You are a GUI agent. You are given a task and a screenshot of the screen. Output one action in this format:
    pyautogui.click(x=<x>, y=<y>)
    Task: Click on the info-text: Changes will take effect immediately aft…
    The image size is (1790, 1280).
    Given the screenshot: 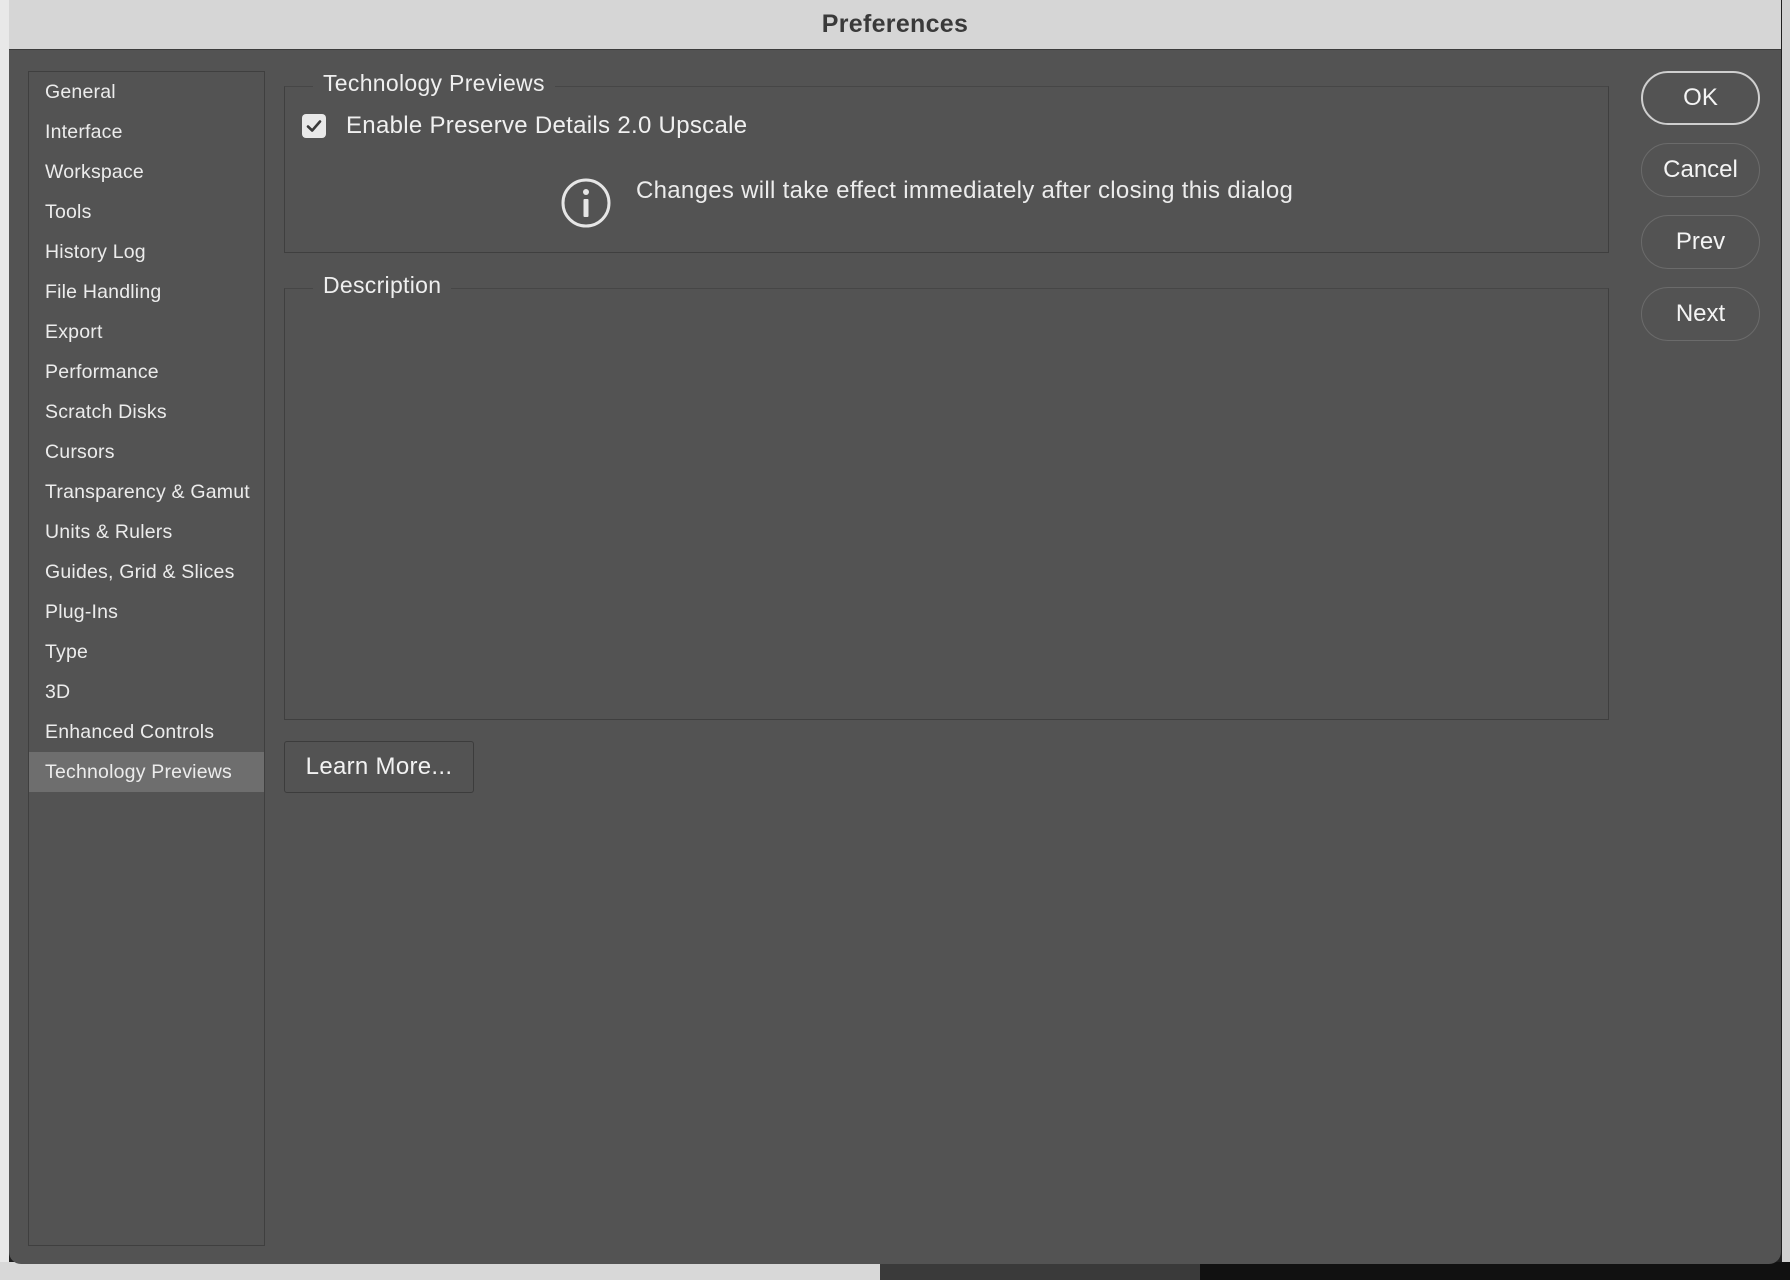 What is the action you would take?
    pyautogui.click(x=965, y=190)
    